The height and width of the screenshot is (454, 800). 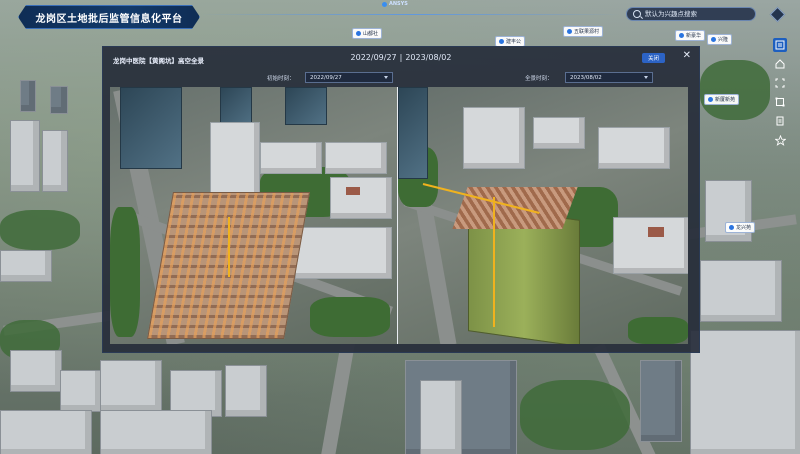 I want to click on brand-icon, so click(x=384, y=4).